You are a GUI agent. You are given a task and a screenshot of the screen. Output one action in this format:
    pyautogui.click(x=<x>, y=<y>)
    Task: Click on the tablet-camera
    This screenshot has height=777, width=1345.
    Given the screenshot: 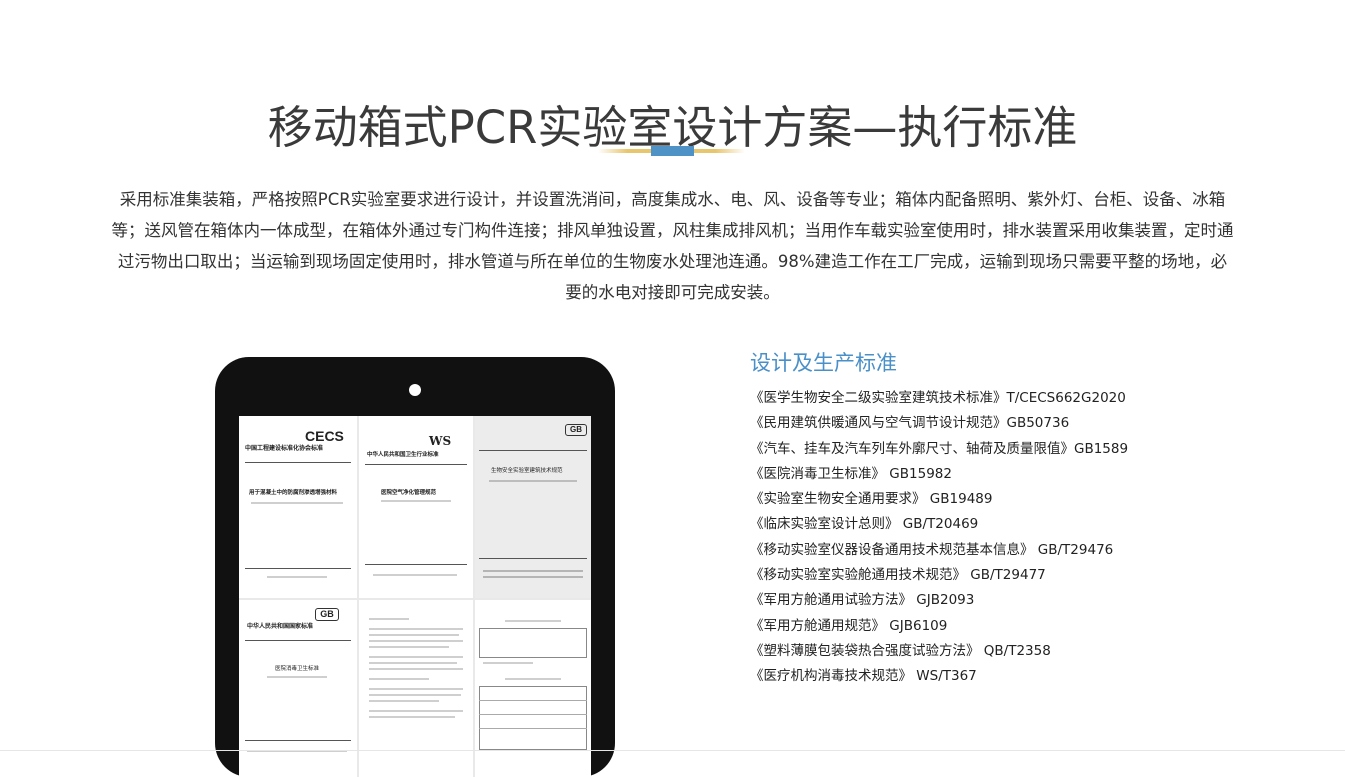 What is the action you would take?
    pyautogui.click(x=415, y=390)
    